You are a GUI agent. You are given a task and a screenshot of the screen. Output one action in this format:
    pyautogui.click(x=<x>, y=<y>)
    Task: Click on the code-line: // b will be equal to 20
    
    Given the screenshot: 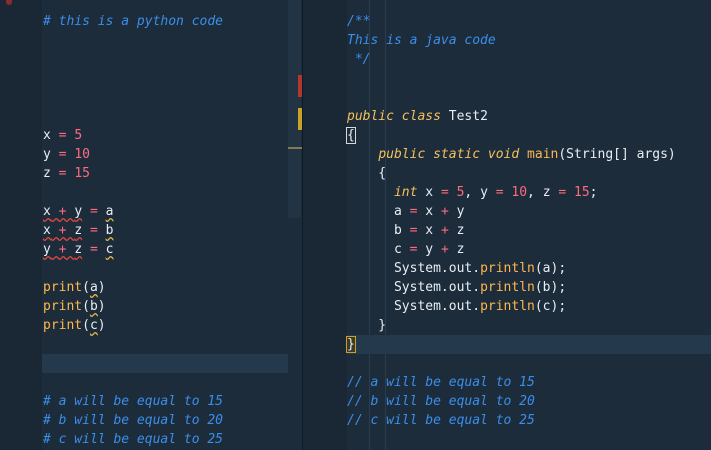 What is the action you would take?
    pyautogui.click(x=507, y=401)
    